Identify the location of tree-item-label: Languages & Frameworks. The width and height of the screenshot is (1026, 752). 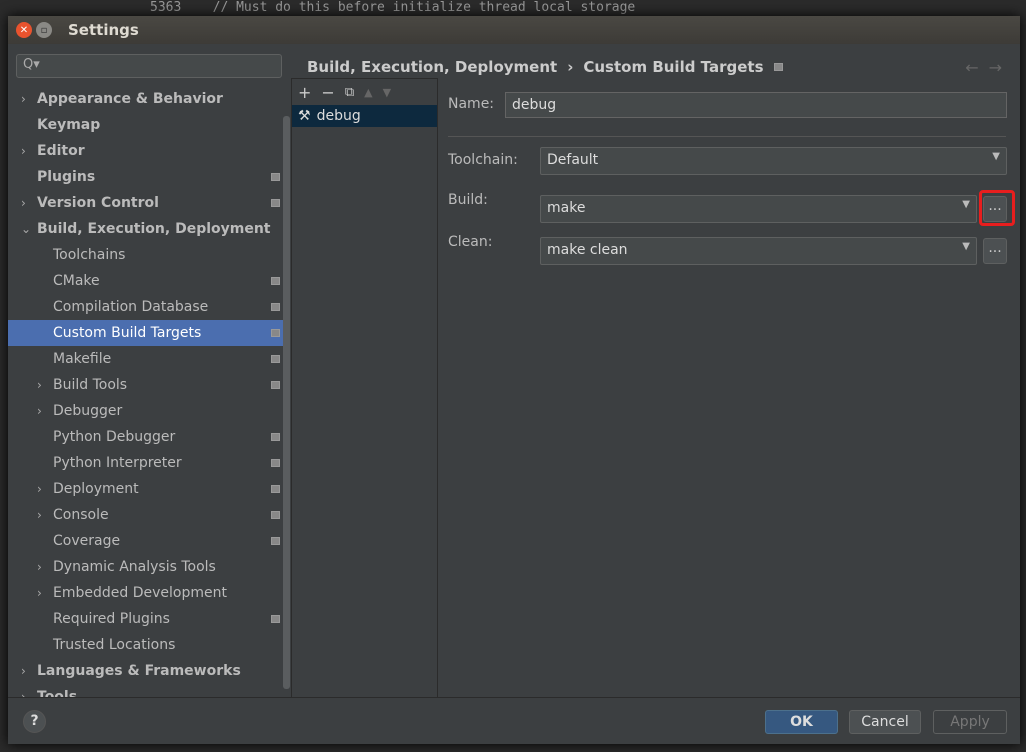
(139, 671).